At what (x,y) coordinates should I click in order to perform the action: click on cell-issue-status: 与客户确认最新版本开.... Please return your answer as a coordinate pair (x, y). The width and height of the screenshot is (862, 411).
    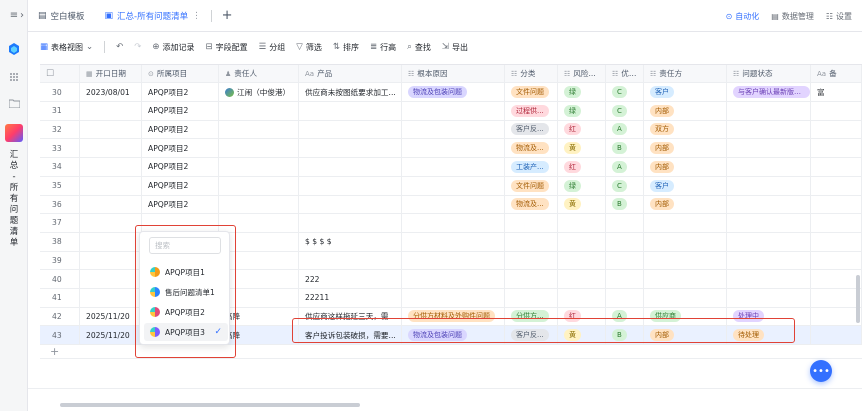
    Looking at the image, I should click on (769, 92).